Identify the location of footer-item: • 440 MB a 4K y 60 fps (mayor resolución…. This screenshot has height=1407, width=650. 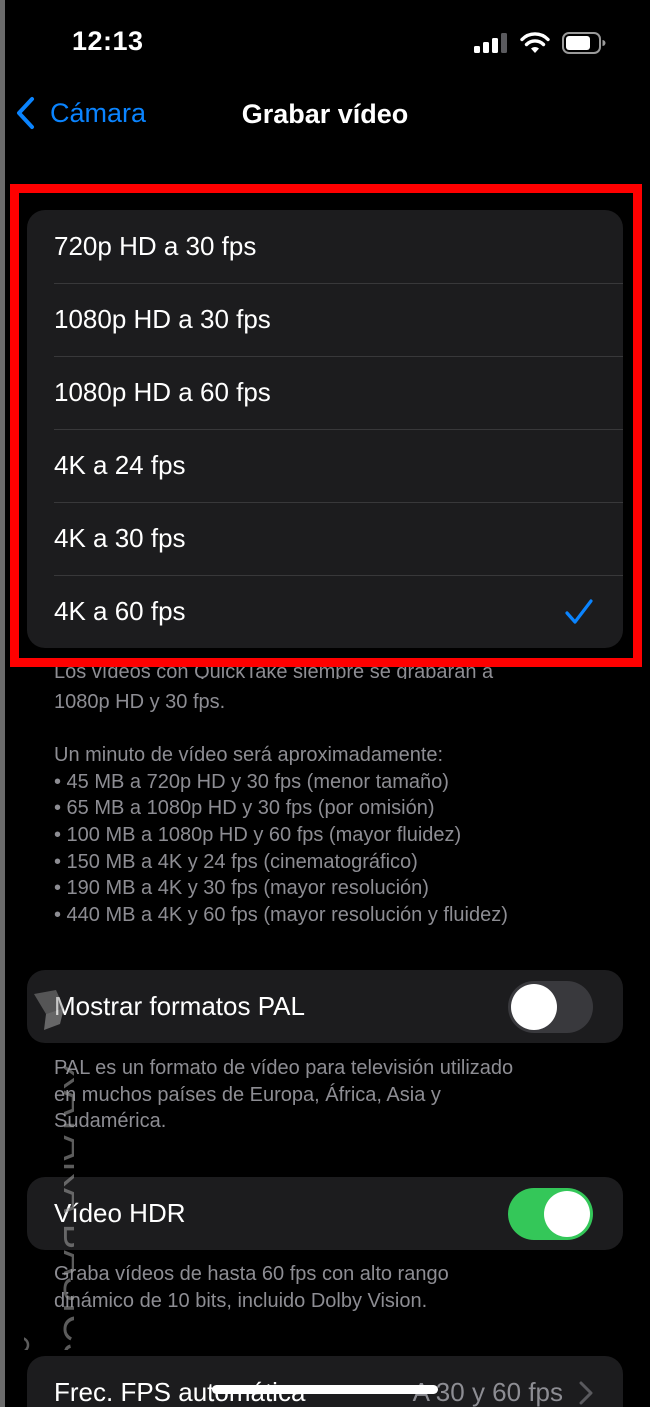
(281, 914).